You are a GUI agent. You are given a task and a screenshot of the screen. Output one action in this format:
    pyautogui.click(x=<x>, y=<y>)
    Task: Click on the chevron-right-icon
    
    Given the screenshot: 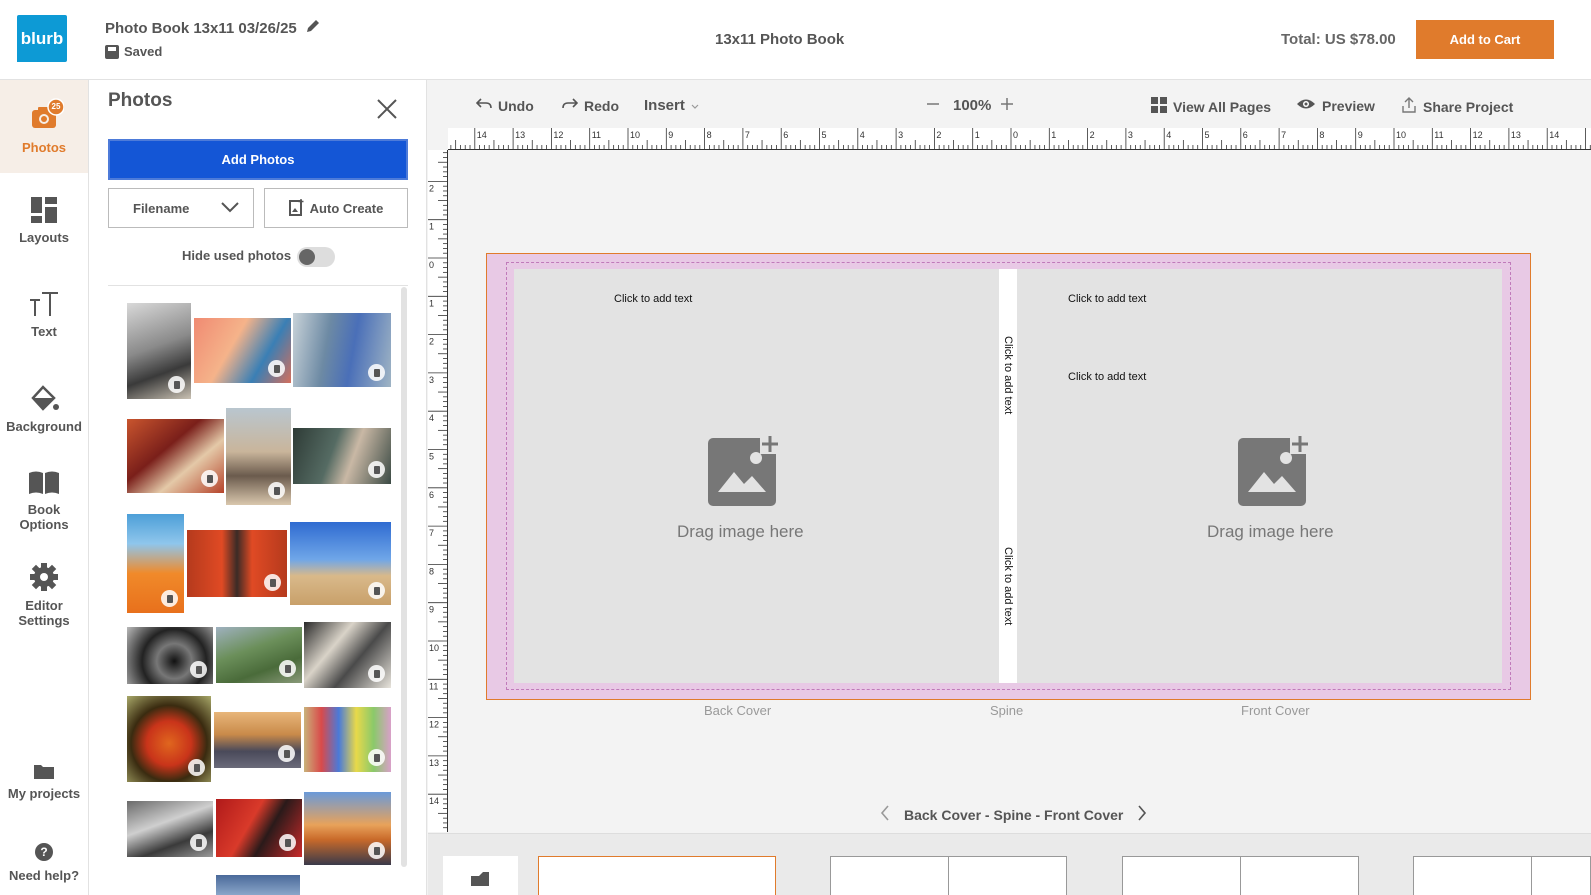 What is the action you would take?
    pyautogui.click(x=1142, y=814)
    